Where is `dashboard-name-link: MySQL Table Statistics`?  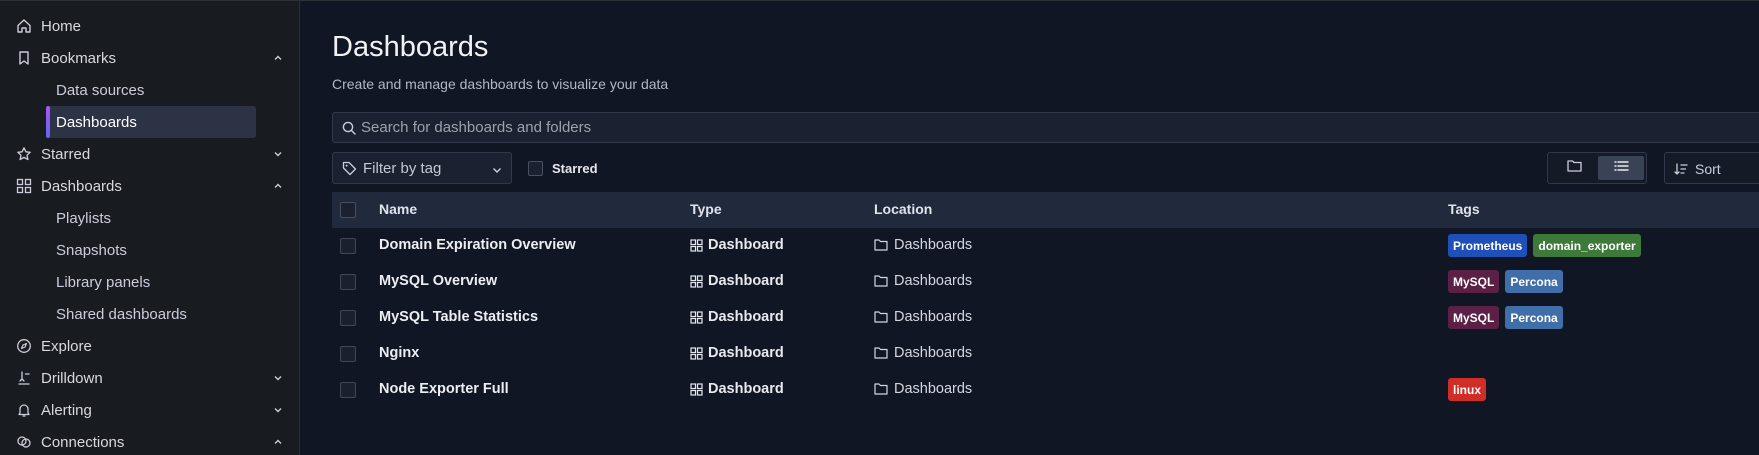 dashboard-name-link: MySQL Table Statistics is located at coordinates (458, 317).